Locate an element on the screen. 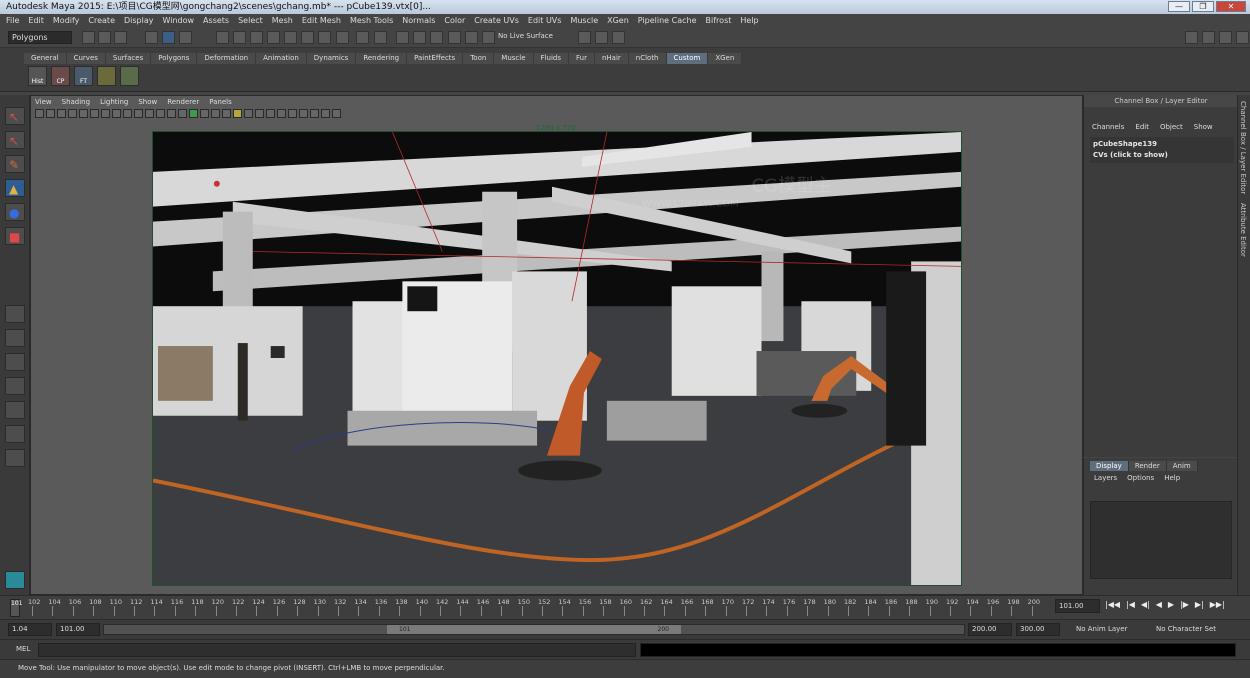  layer-menu-options: Options is located at coordinates (1140, 478).